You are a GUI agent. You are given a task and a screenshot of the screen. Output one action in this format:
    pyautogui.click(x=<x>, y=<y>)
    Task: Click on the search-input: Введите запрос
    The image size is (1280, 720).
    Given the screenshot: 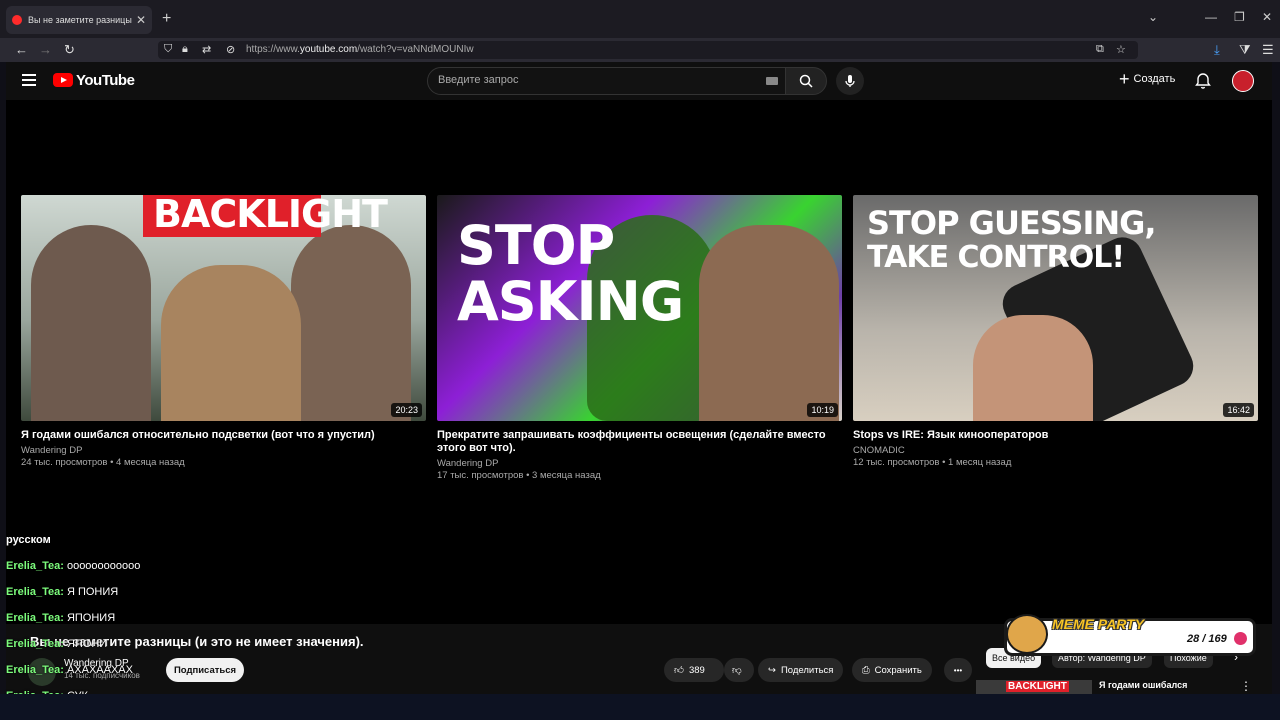 What is the action you would take?
    pyautogui.click(x=607, y=81)
    